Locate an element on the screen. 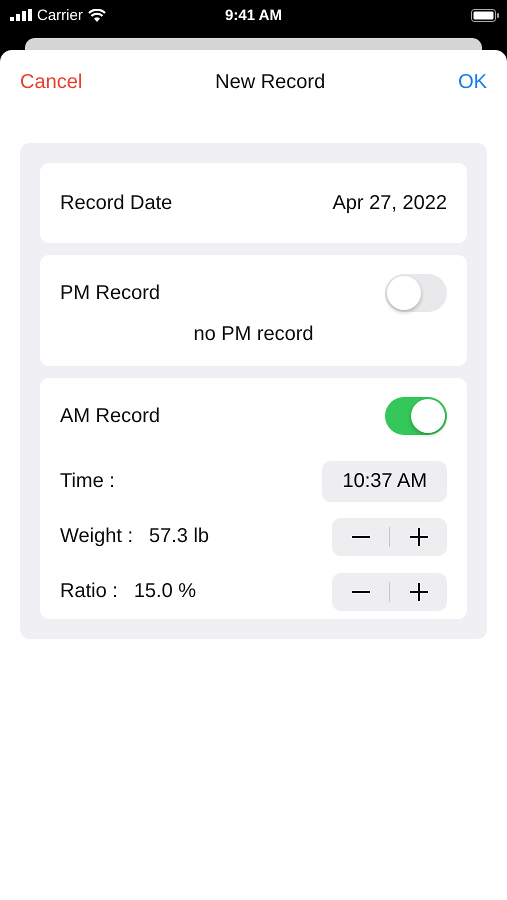 The width and height of the screenshot is (507, 900). battery-icon is located at coordinates (485, 15).